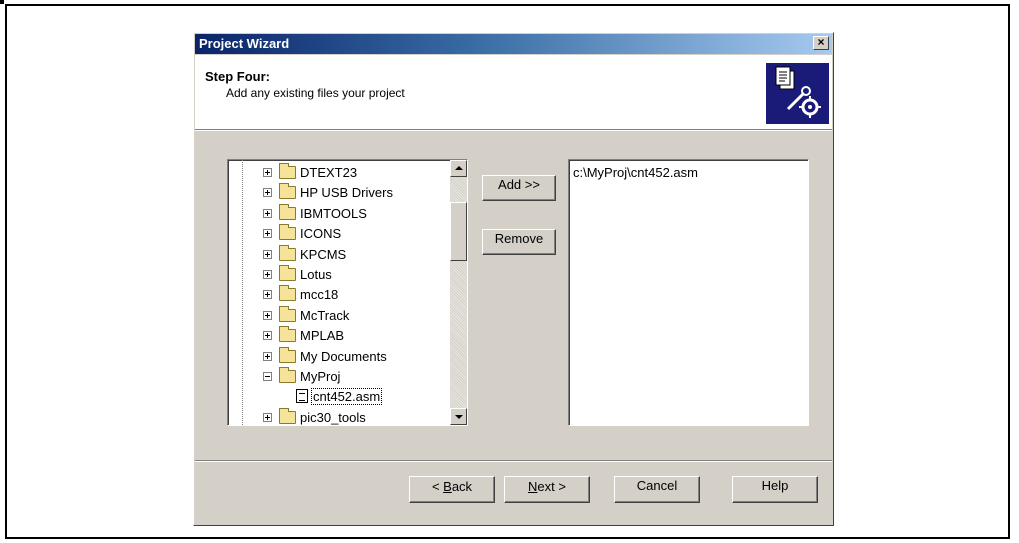 The image size is (1019, 543). I want to click on next-button-label: Next >, so click(547, 486).